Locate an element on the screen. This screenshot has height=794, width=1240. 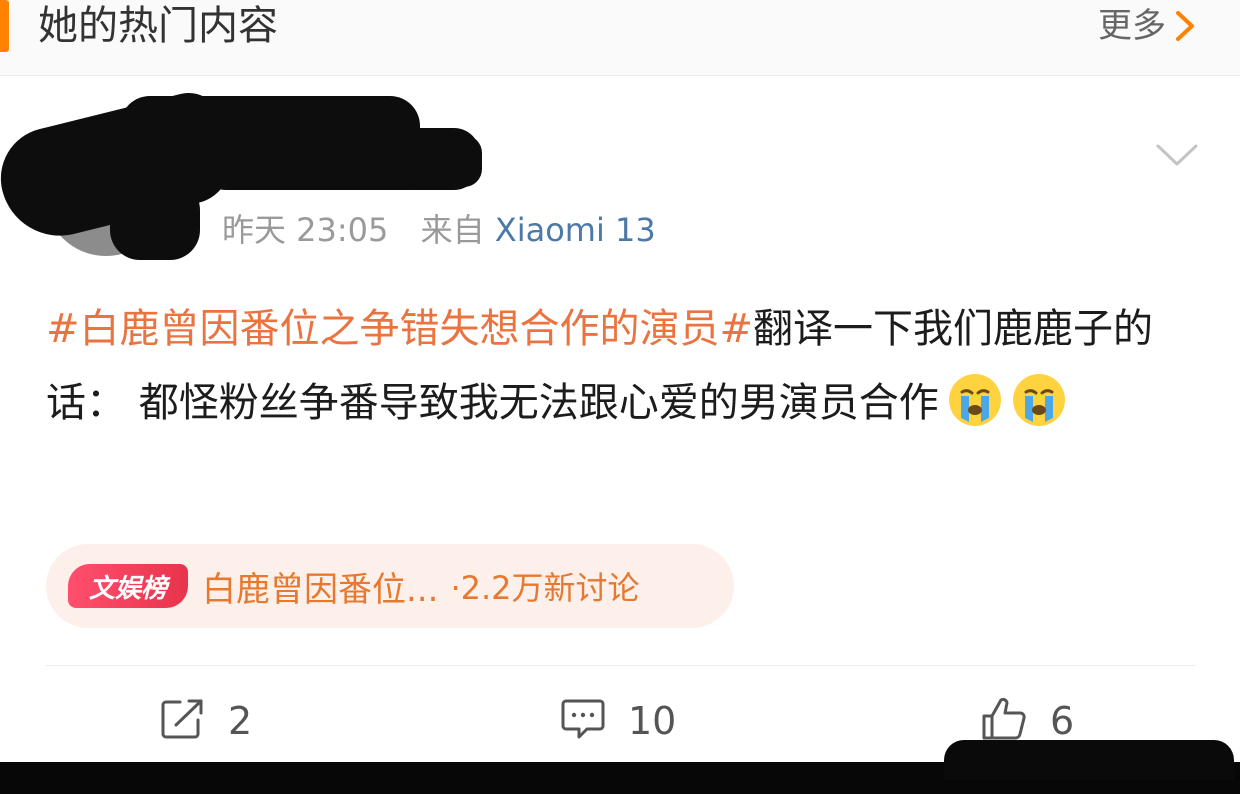
post-time: 昨天 23:05 is located at coordinates (305, 230).